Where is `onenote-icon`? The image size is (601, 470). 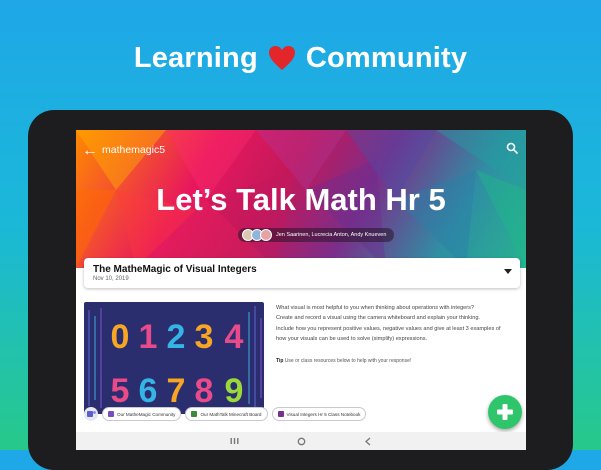
onenote-icon is located at coordinates (111, 414).